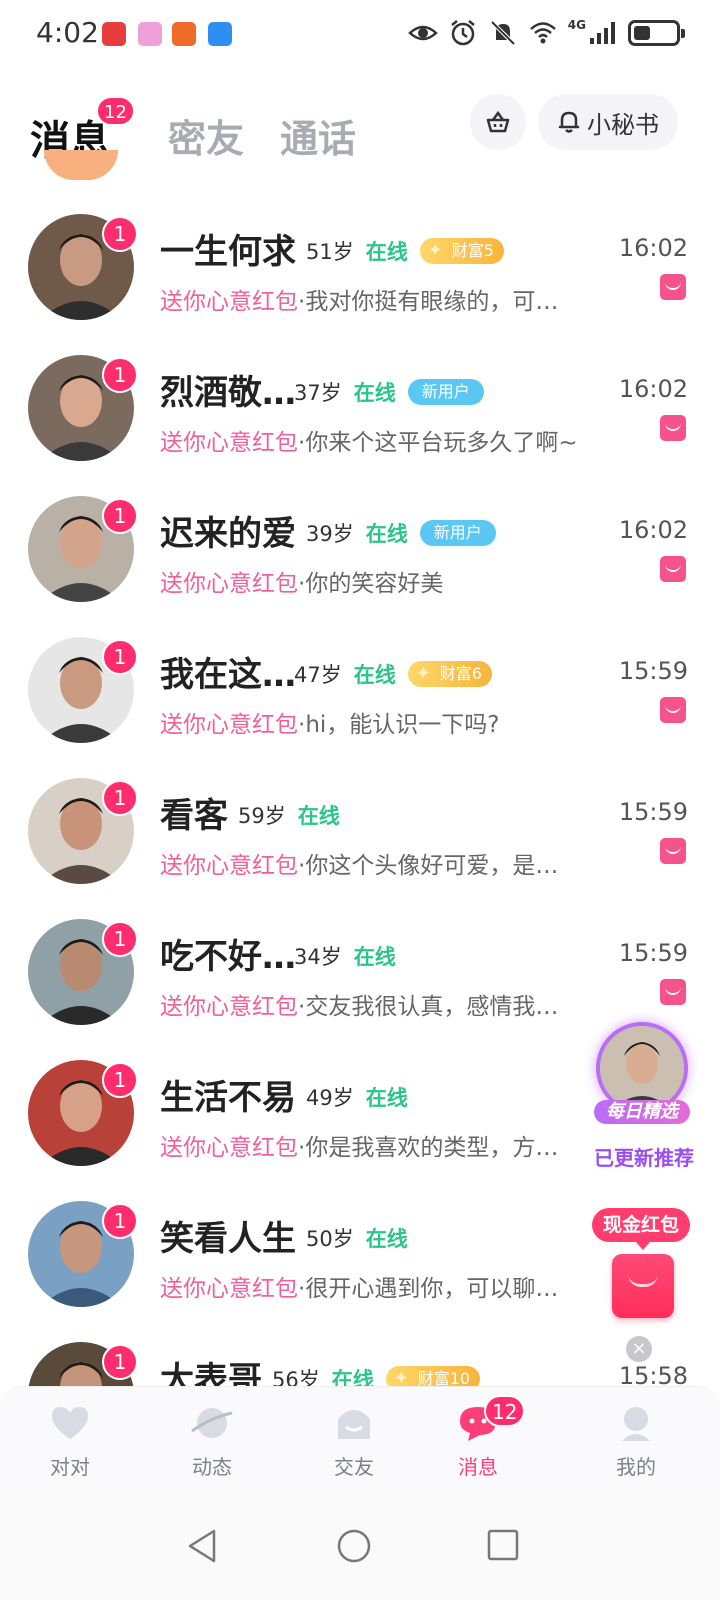  What do you see at coordinates (602, 33) in the screenshot?
I see `signal-icon` at bounding box center [602, 33].